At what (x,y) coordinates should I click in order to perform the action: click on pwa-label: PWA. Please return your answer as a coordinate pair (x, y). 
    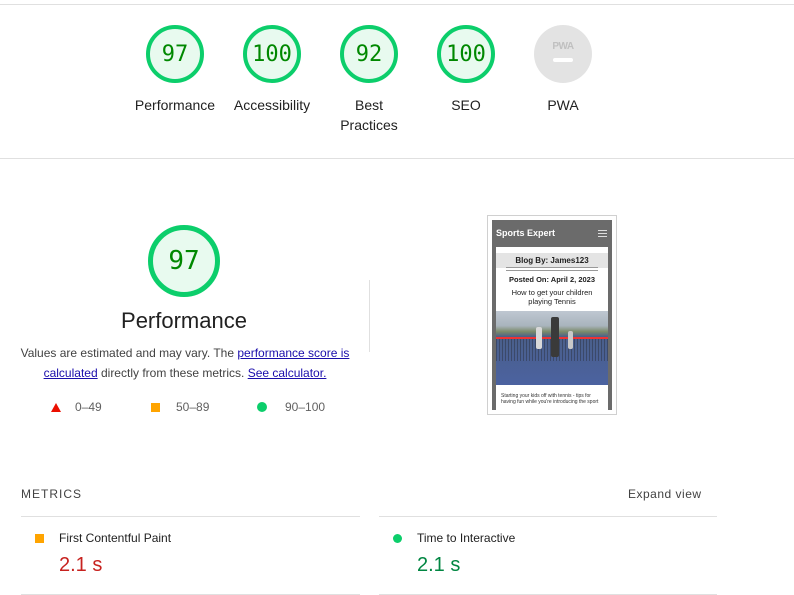
    Looking at the image, I should click on (563, 105).